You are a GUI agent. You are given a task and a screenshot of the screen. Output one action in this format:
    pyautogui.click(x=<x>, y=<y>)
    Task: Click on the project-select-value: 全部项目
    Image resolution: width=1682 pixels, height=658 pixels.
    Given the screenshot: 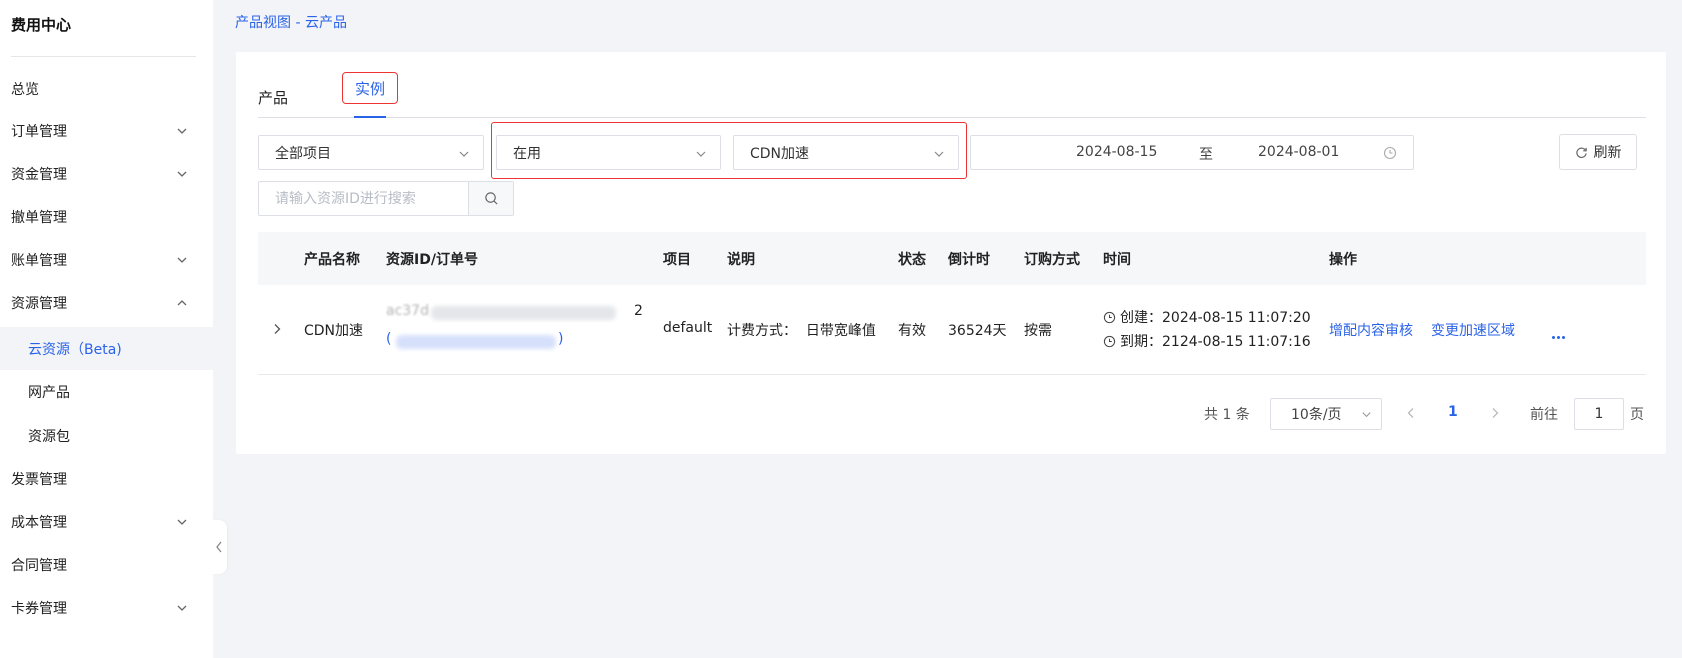 What is the action you would take?
    pyautogui.click(x=303, y=153)
    